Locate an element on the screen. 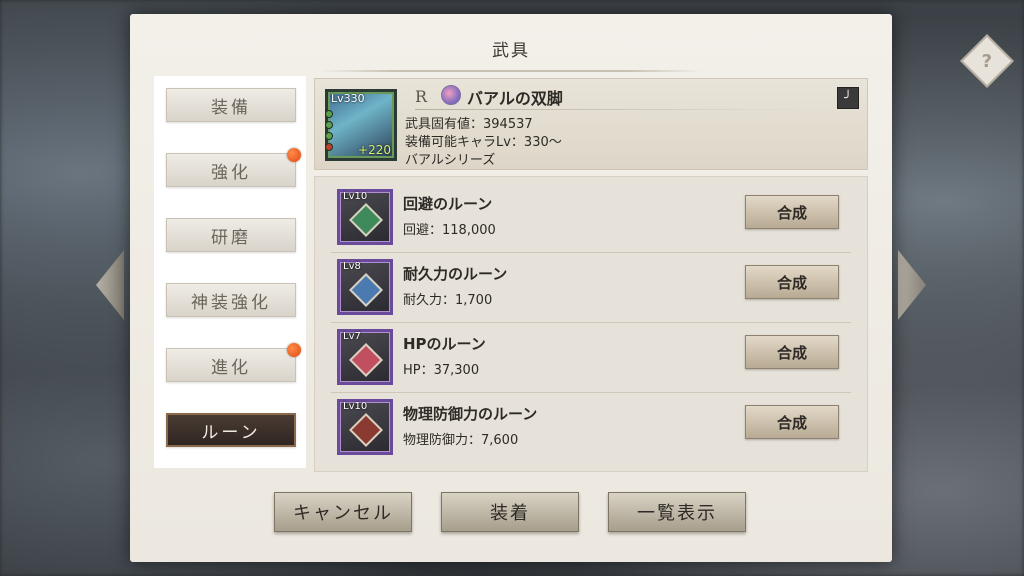 The image size is (1024, 576). rune-name: 物理防御力のルーン is located at coordinates (470, 414).